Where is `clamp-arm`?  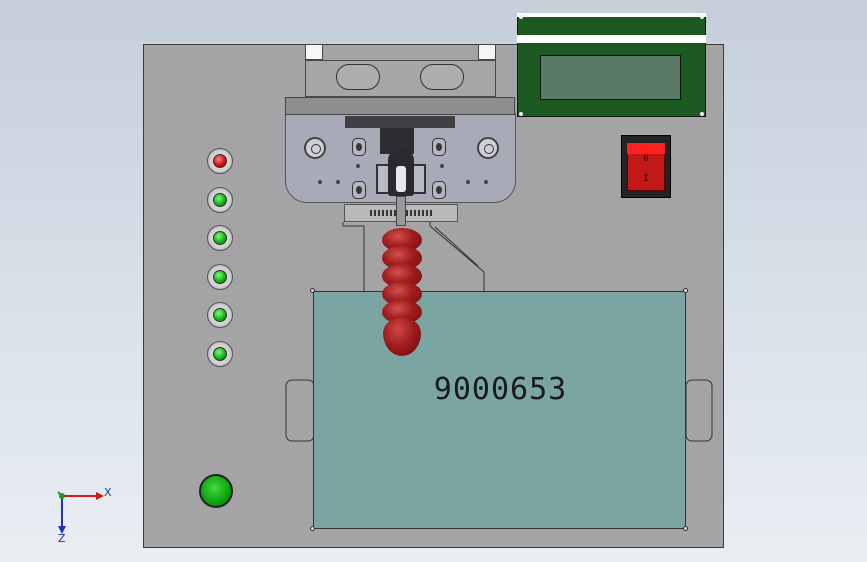
clamp-arm is located at coordinates (400, 122).